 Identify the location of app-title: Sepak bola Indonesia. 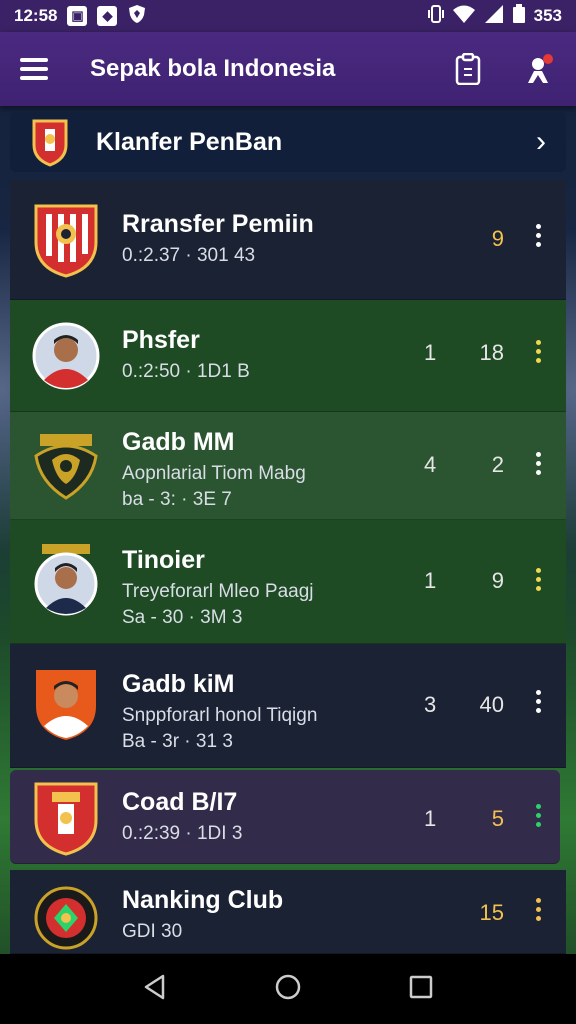
(213, 68).